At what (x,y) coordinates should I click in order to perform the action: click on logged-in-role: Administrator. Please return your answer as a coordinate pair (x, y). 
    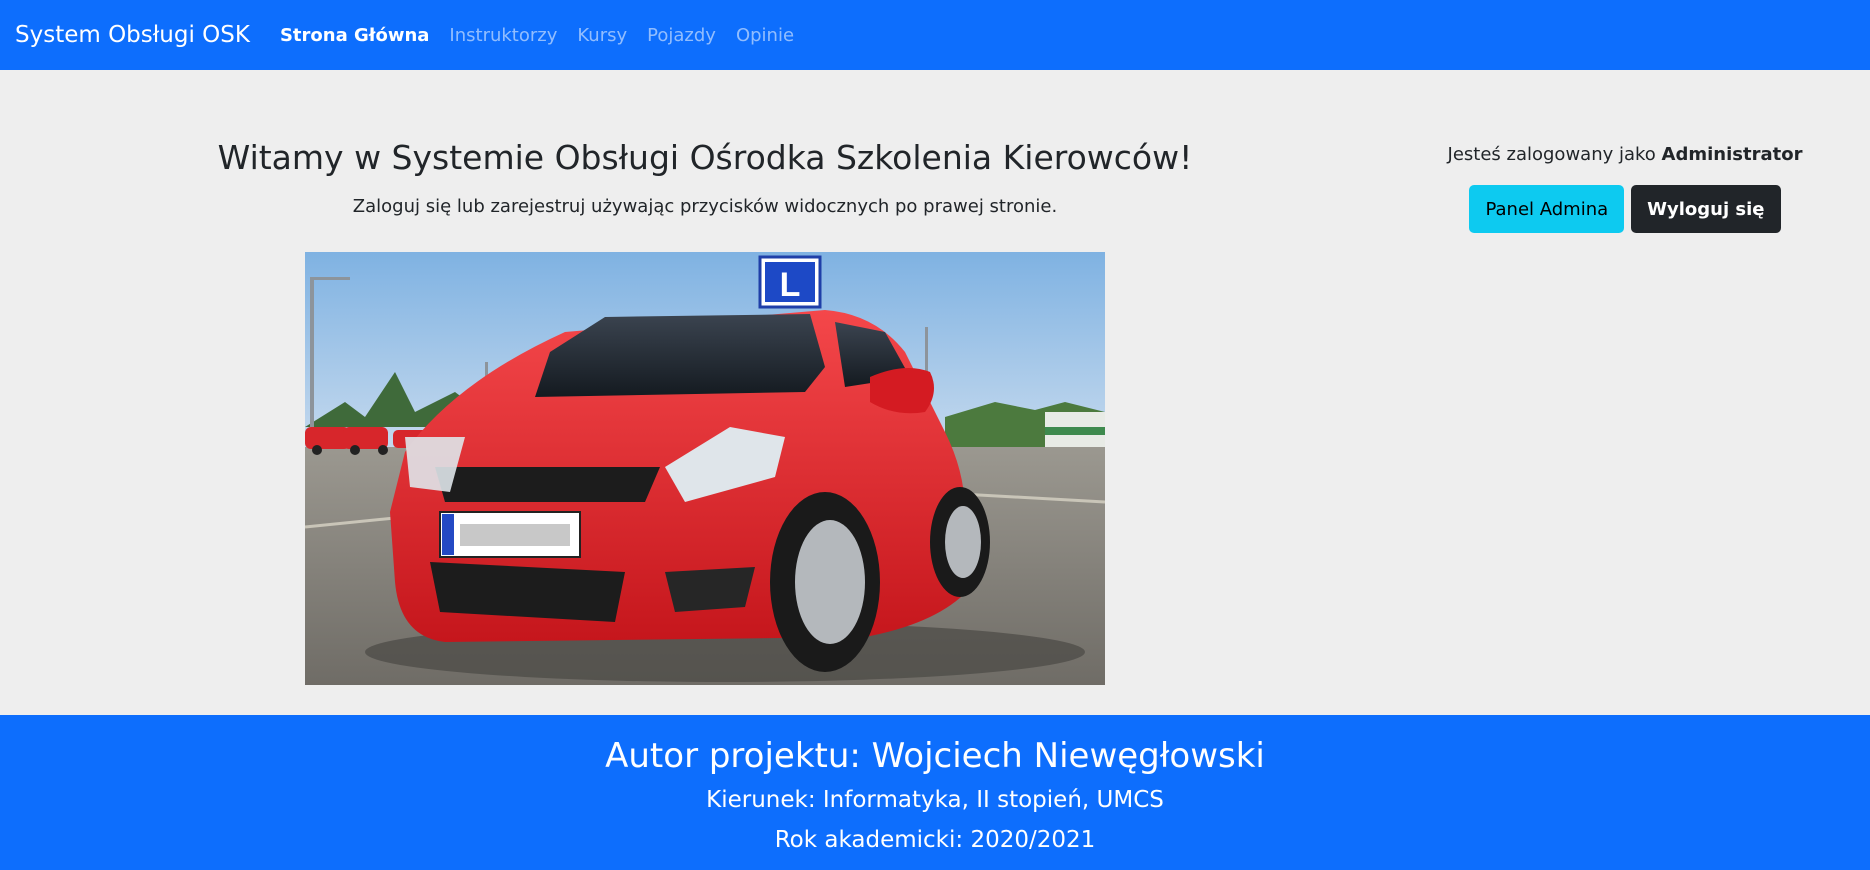
    Looking at the image, I should click on (1732, 154).